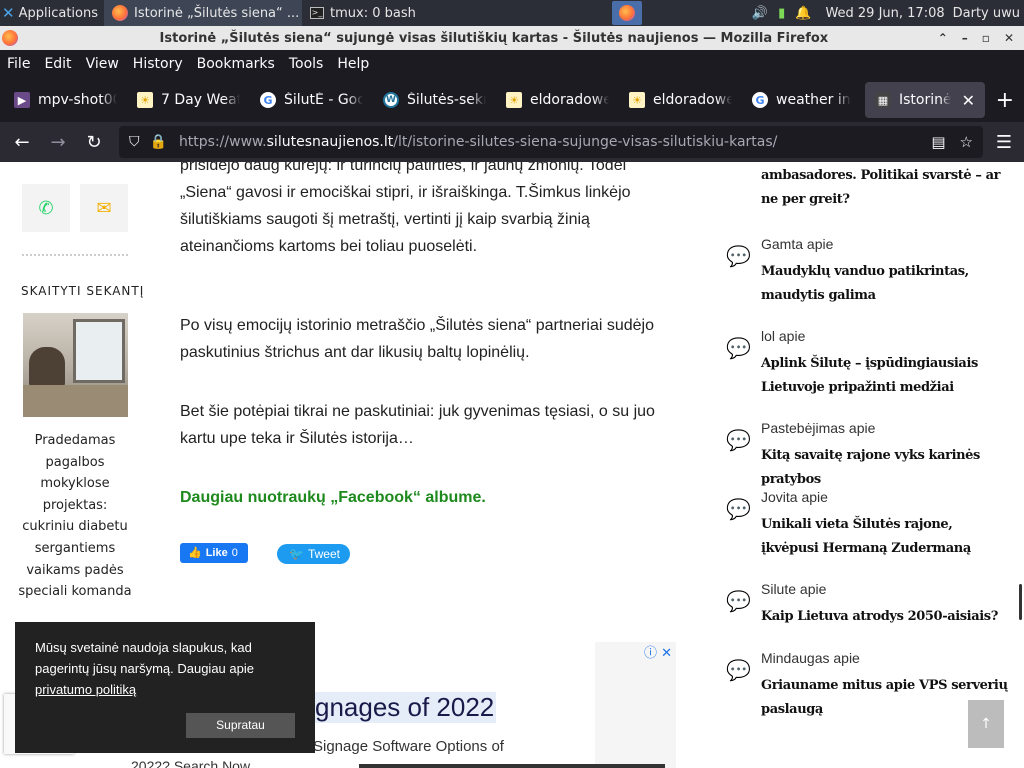 This screenshot has height=768, width=1024. What do you see at coordinates (650, 653) in the screenshot?
I see `info-icon: ⓘ` at bounding box center [650, 653].